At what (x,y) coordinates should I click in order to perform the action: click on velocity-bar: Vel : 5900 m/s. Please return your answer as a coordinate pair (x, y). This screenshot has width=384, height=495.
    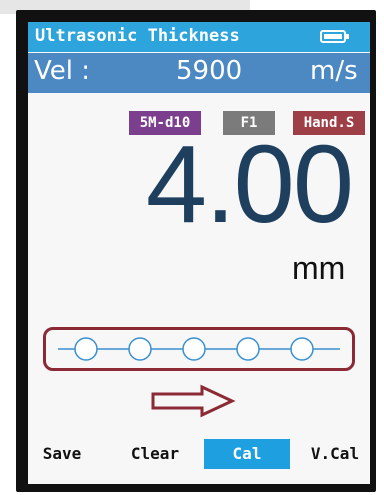
    Looking at the image, I should click on (199, 73).